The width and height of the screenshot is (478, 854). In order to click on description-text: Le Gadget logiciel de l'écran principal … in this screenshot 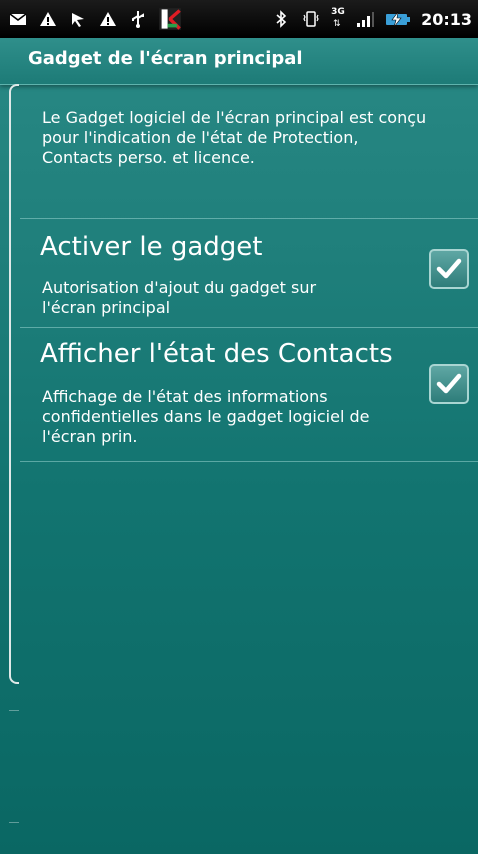, I will do `click(234, 137)`.